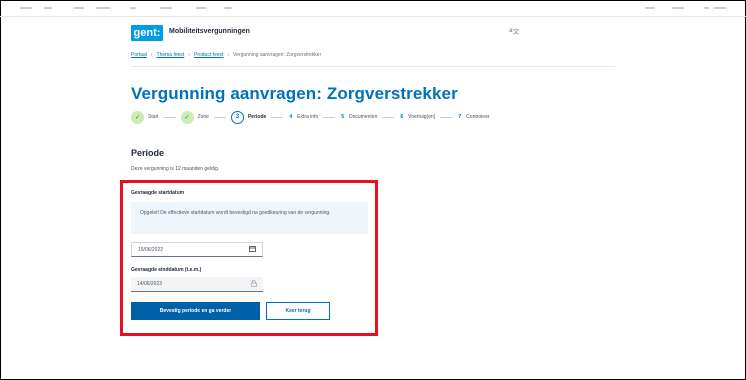 The image size is (746, 380). Describe the element at coordinates (373, 66) in the screenshot. I see `header-divider` at that location.